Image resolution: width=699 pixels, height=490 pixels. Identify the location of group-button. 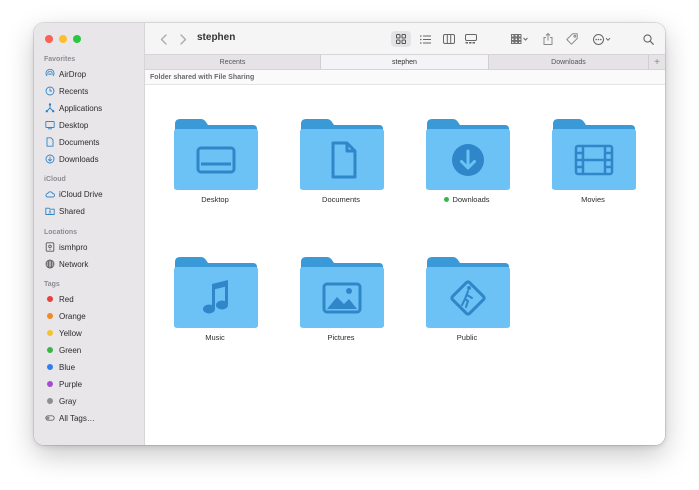
(519, 39).